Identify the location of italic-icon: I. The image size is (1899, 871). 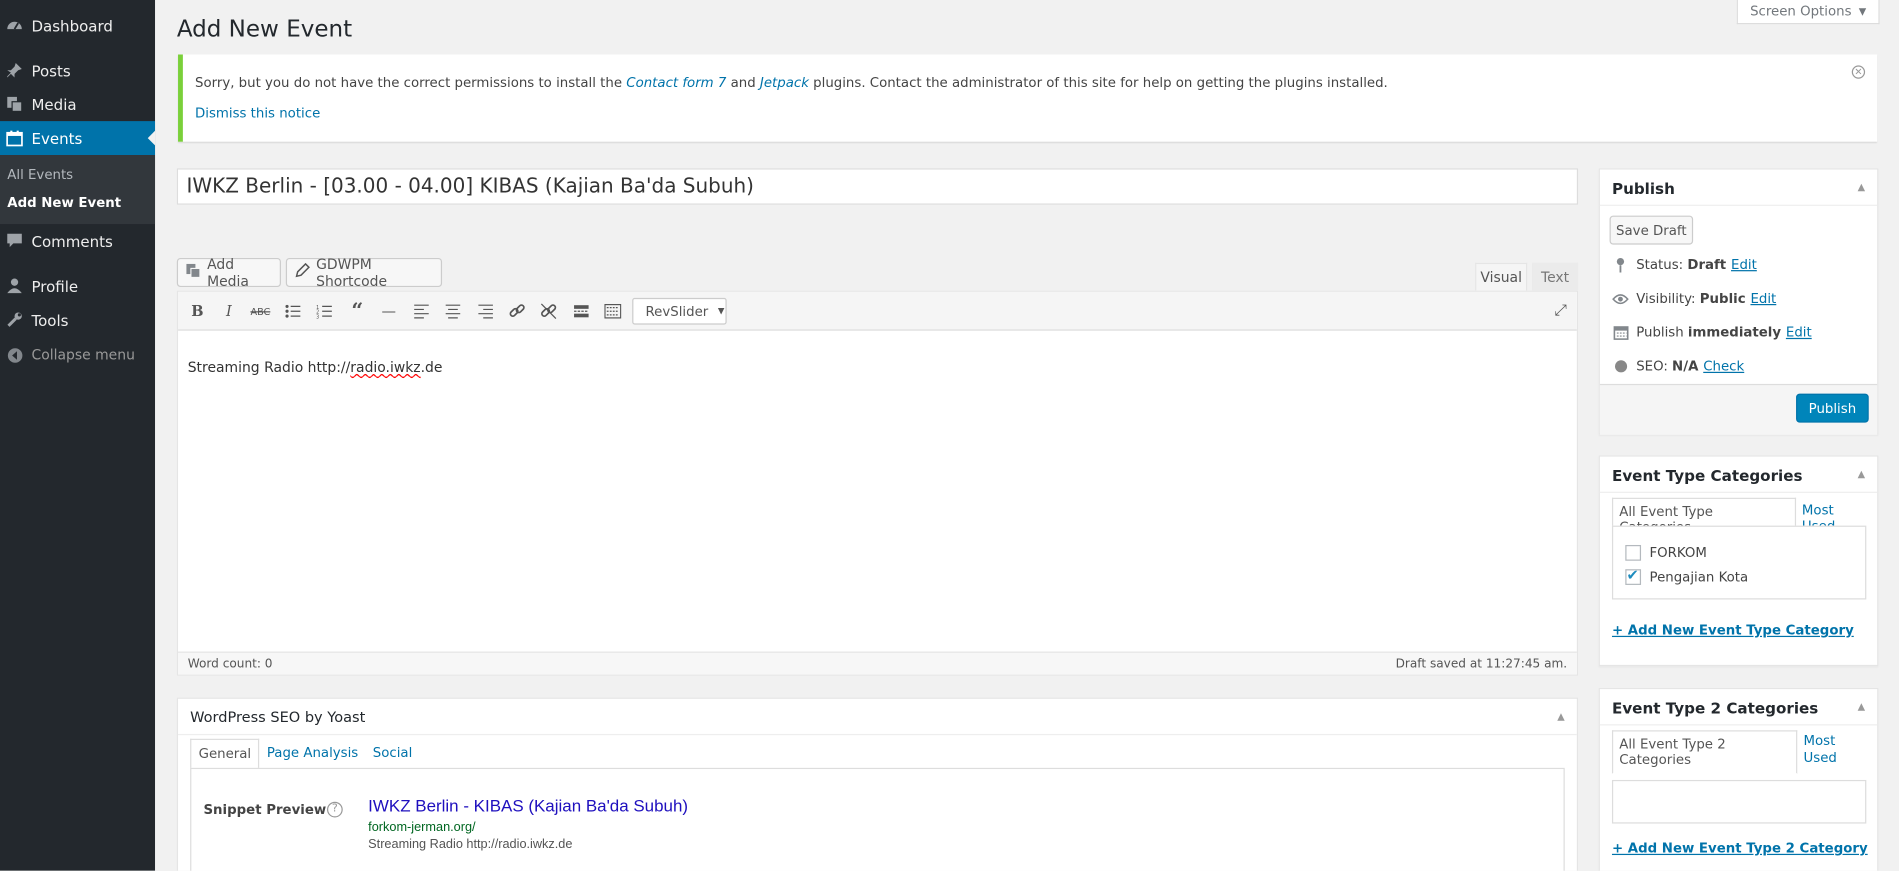
(228, 311).